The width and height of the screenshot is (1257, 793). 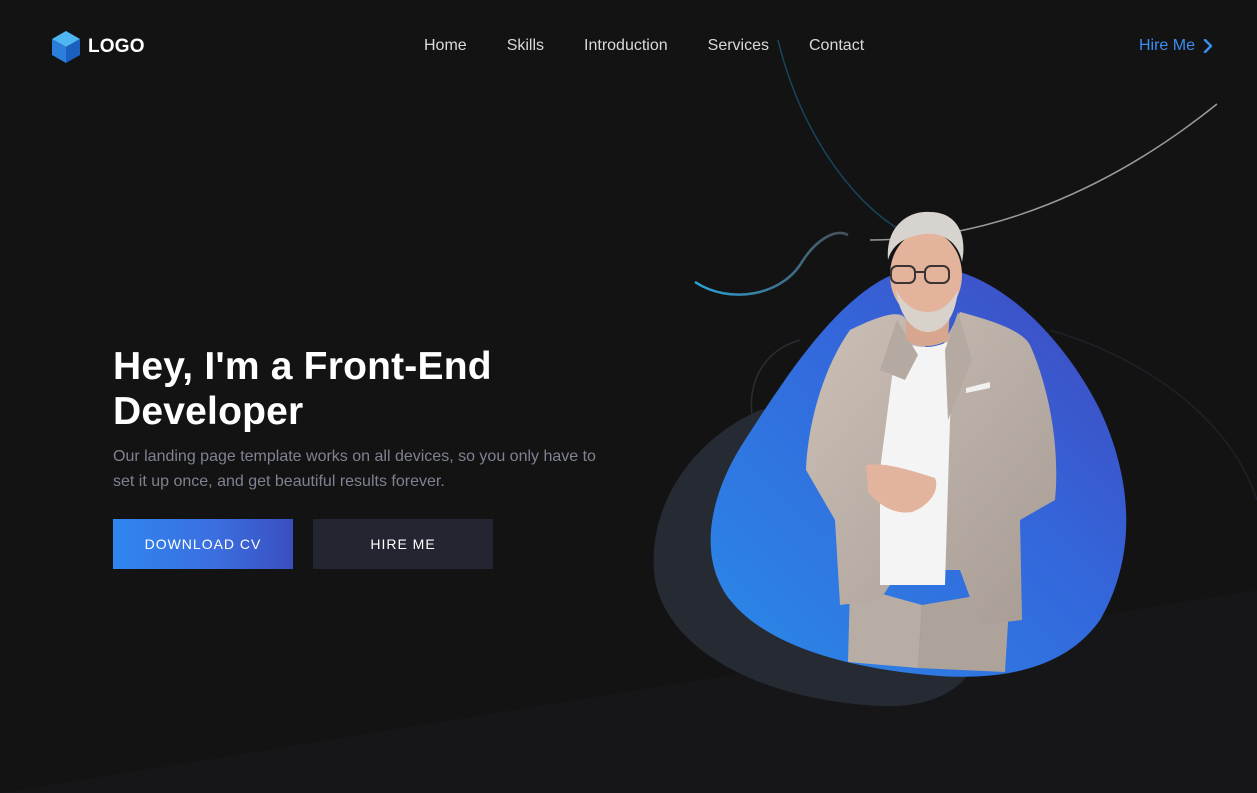 I want to click on hire-me-link: Hire Me, so click(x=1176, y=46).